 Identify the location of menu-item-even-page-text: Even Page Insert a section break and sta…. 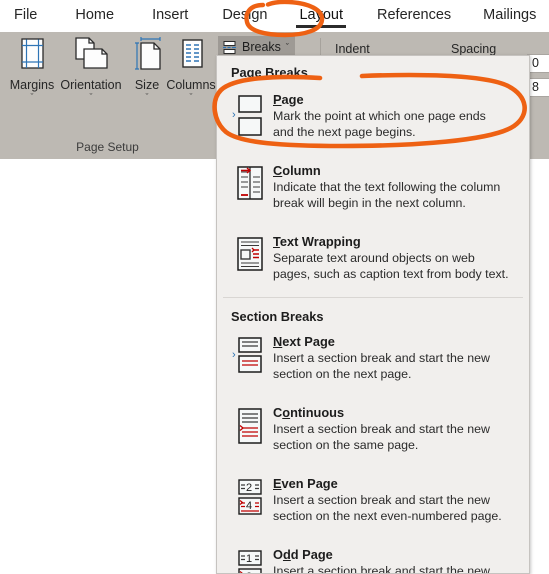
(392, 501).